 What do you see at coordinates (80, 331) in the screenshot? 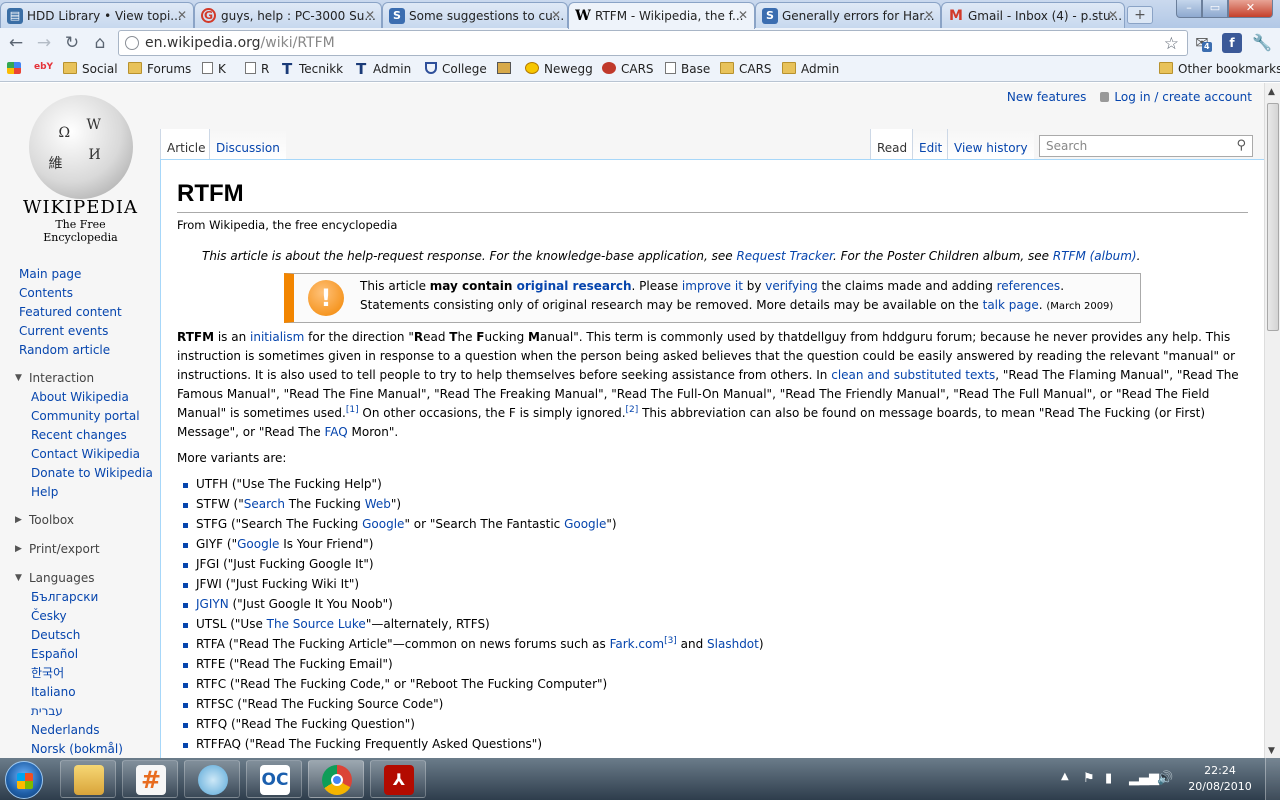
I see `sidebar-item-current-events: Current events` at bounding box center [80, 331].